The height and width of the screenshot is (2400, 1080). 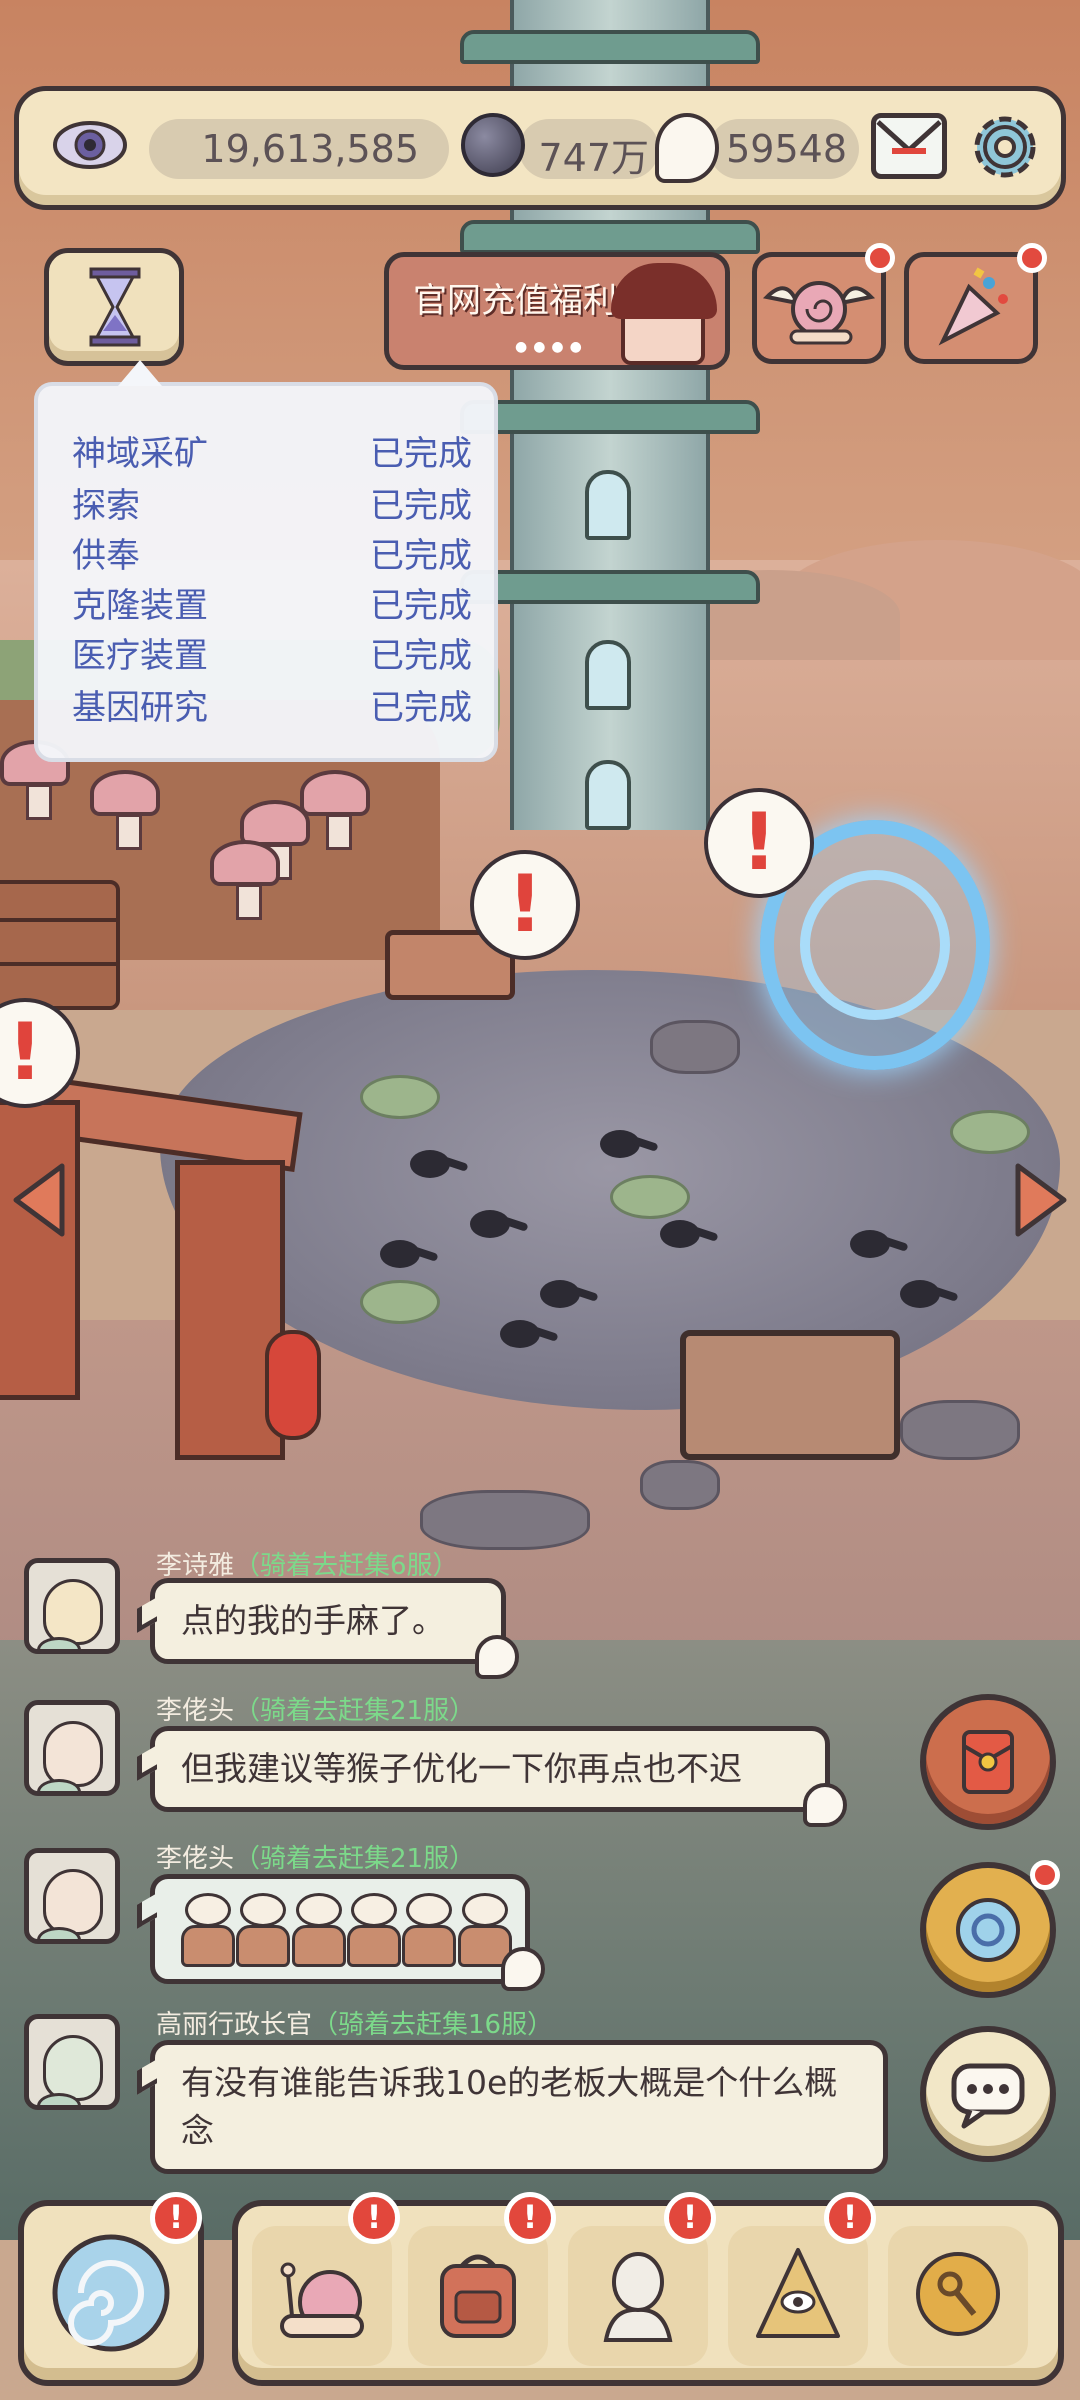 What do you see at coordinates (313, 1620) in the screenshot?
I see `chat-text: 点的我的手麻了。` at bounding box center [313, 1620].